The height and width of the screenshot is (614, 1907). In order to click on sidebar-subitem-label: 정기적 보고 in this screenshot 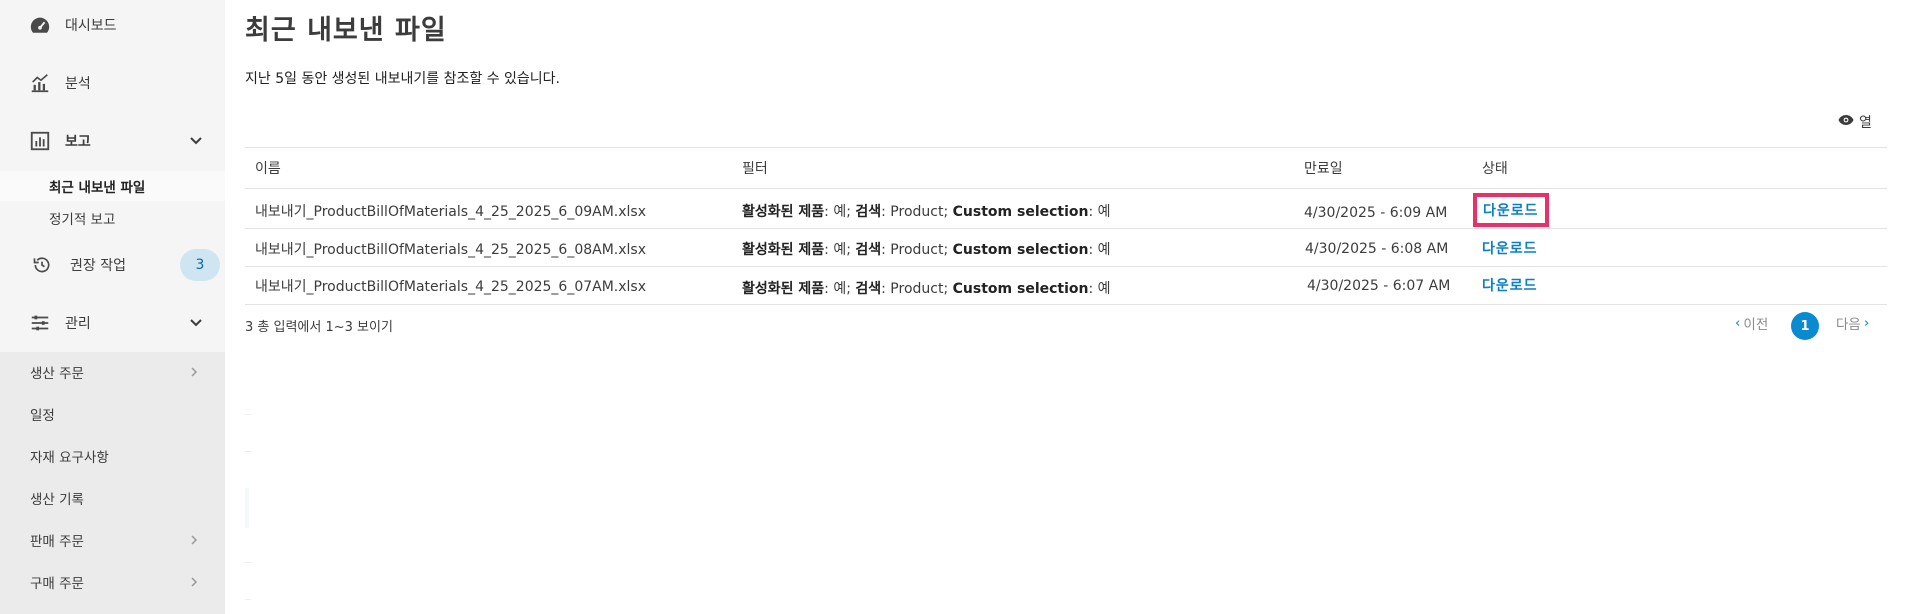, I will do `click(82, 220)`.